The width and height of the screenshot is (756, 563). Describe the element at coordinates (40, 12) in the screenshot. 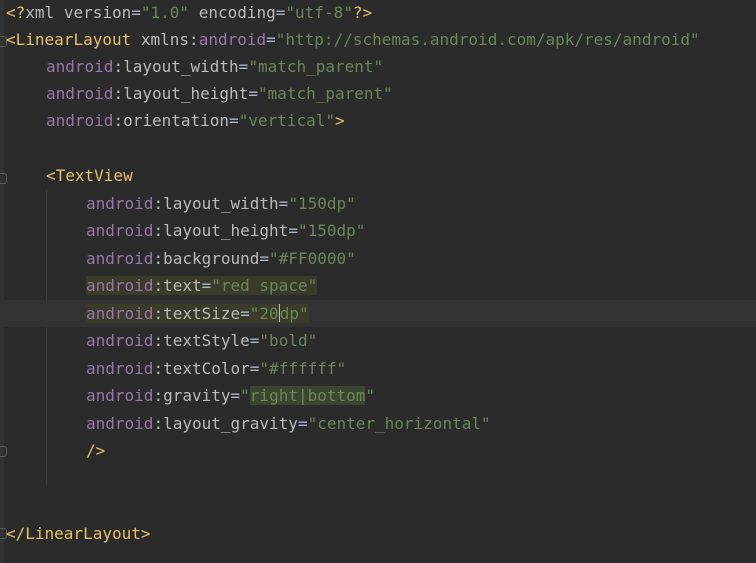

I see `xml-decl-name: xml` at that location.